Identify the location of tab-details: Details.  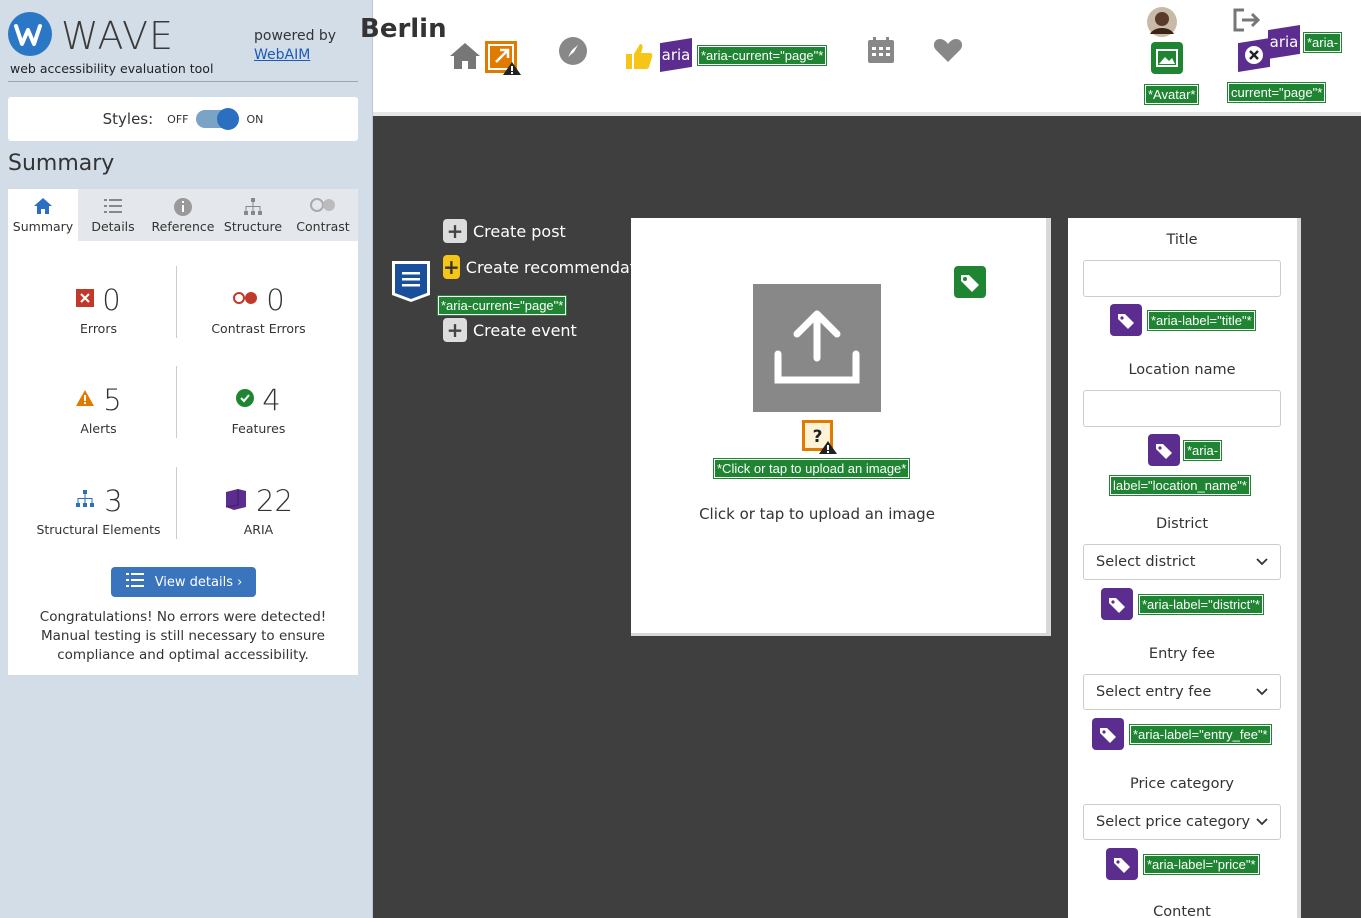
(113, 215).